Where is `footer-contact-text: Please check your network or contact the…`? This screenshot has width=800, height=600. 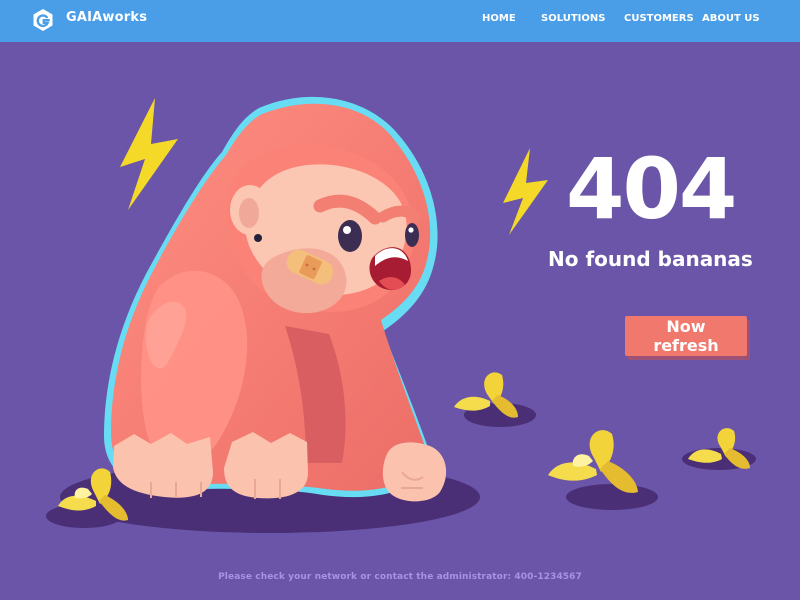 footer-contact-text: Please check your network or contact the… is located at coordinates (400, 577).